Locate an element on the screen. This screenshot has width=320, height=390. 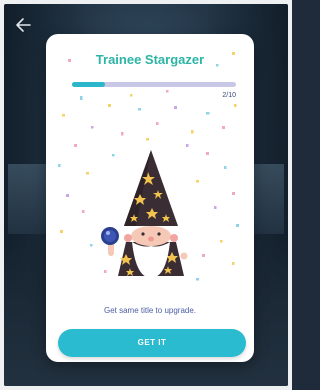
title-progress-bar is located at coordinates (154, 84).